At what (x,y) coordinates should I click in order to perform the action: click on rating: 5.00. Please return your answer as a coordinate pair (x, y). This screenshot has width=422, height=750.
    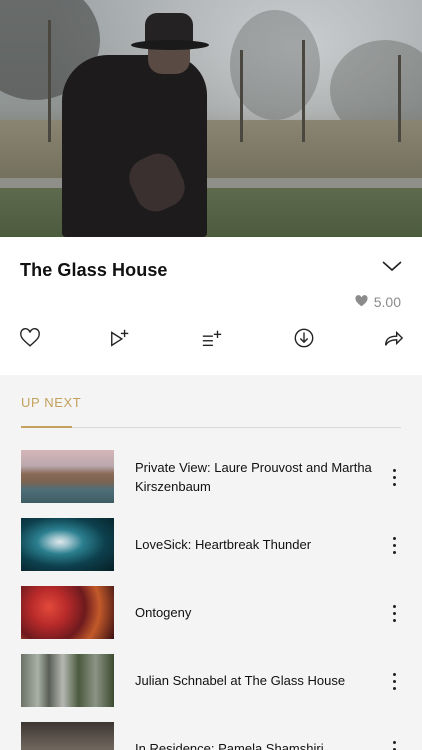
    Looking at the image, I should click on (378, 302).